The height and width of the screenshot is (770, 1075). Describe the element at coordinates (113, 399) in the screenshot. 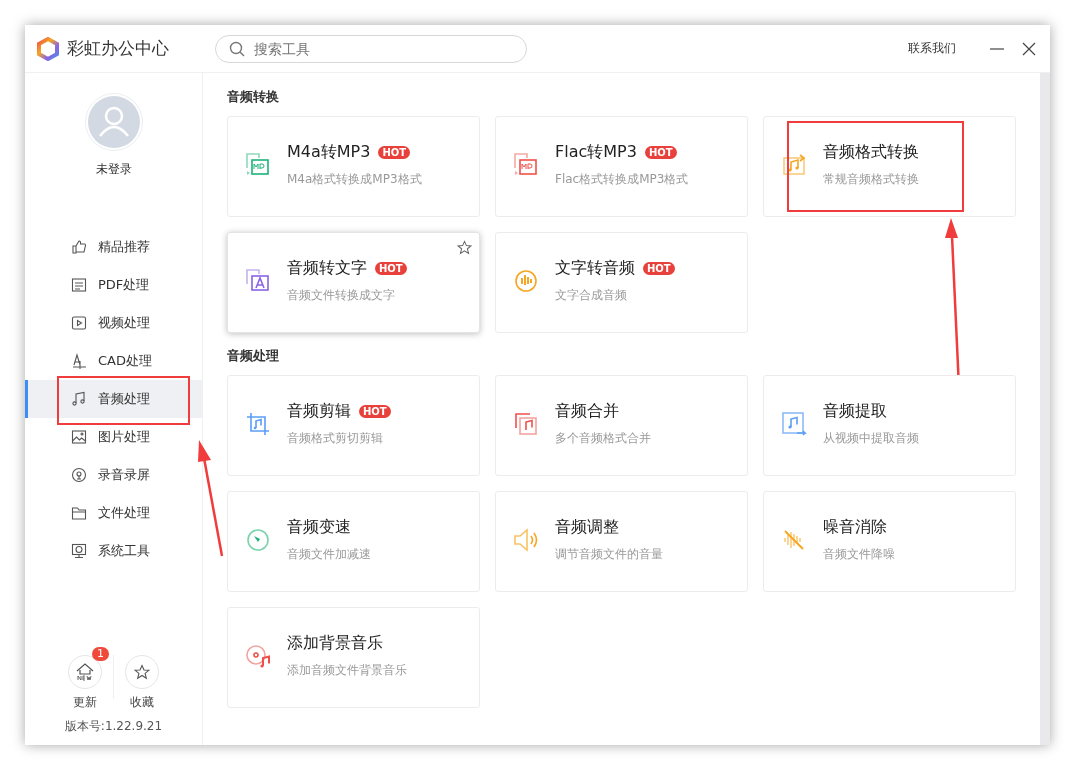

I see `sidebar-item: 音频处理` at that location.